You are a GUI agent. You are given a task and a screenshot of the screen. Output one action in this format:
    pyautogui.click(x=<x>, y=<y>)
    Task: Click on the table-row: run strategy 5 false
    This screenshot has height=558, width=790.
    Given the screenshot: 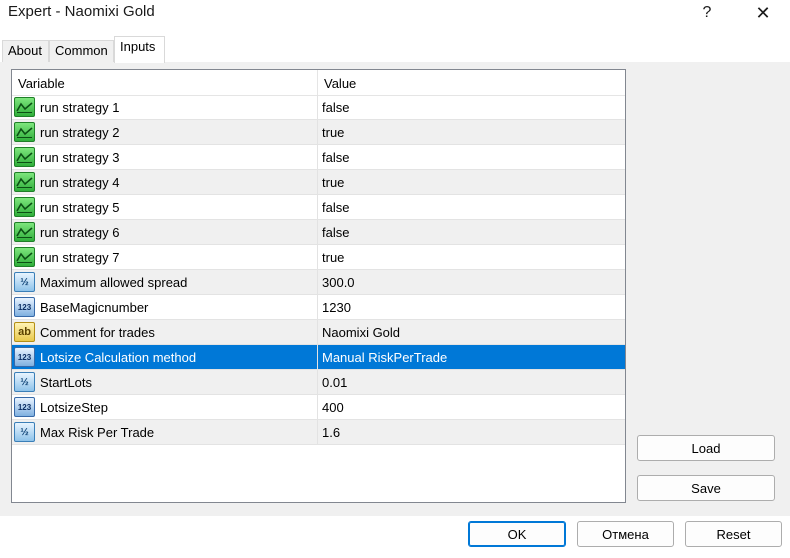 What is the action you would take?
    pyautogui.click(x=318, y=207)
    